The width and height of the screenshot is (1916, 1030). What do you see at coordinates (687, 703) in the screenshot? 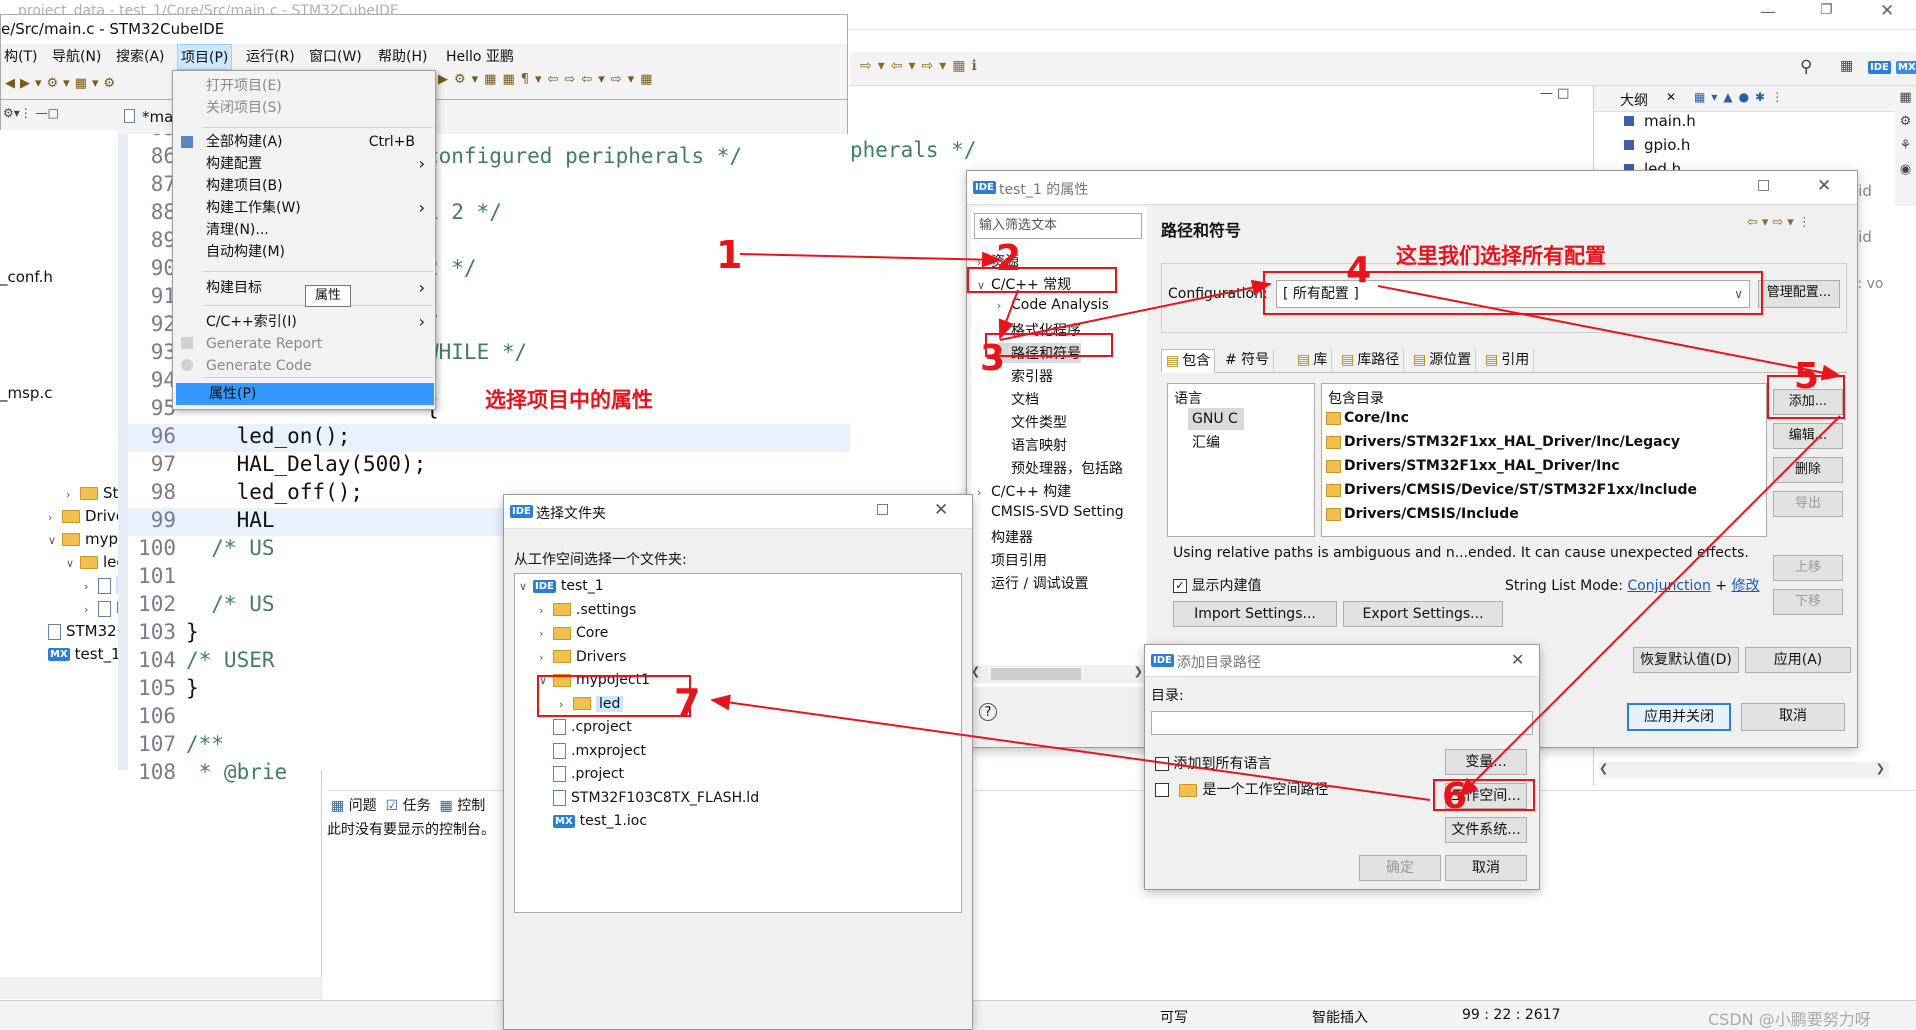
I see `step-number-7: 7` at bounding box center [687, 703].